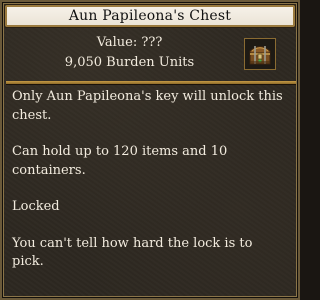  I want to click on window-title: Aun Papileona's Chest, so click(150, 16).